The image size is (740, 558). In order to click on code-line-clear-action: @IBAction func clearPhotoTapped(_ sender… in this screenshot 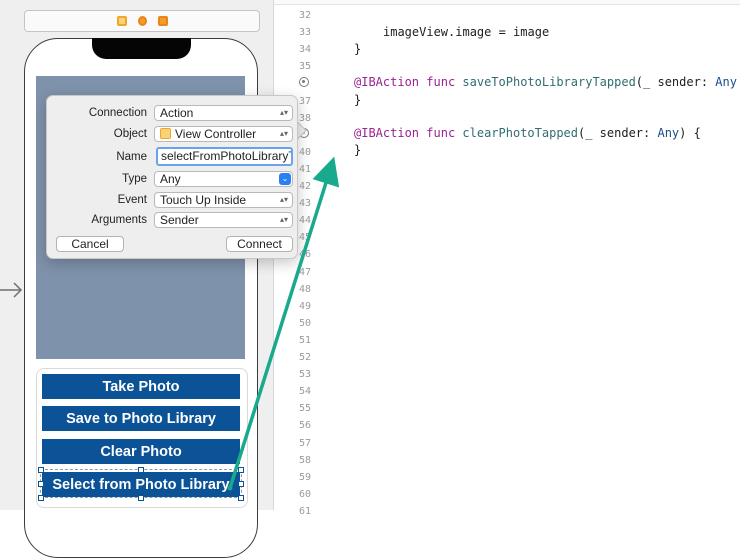, I will do `click(527, 133)`.